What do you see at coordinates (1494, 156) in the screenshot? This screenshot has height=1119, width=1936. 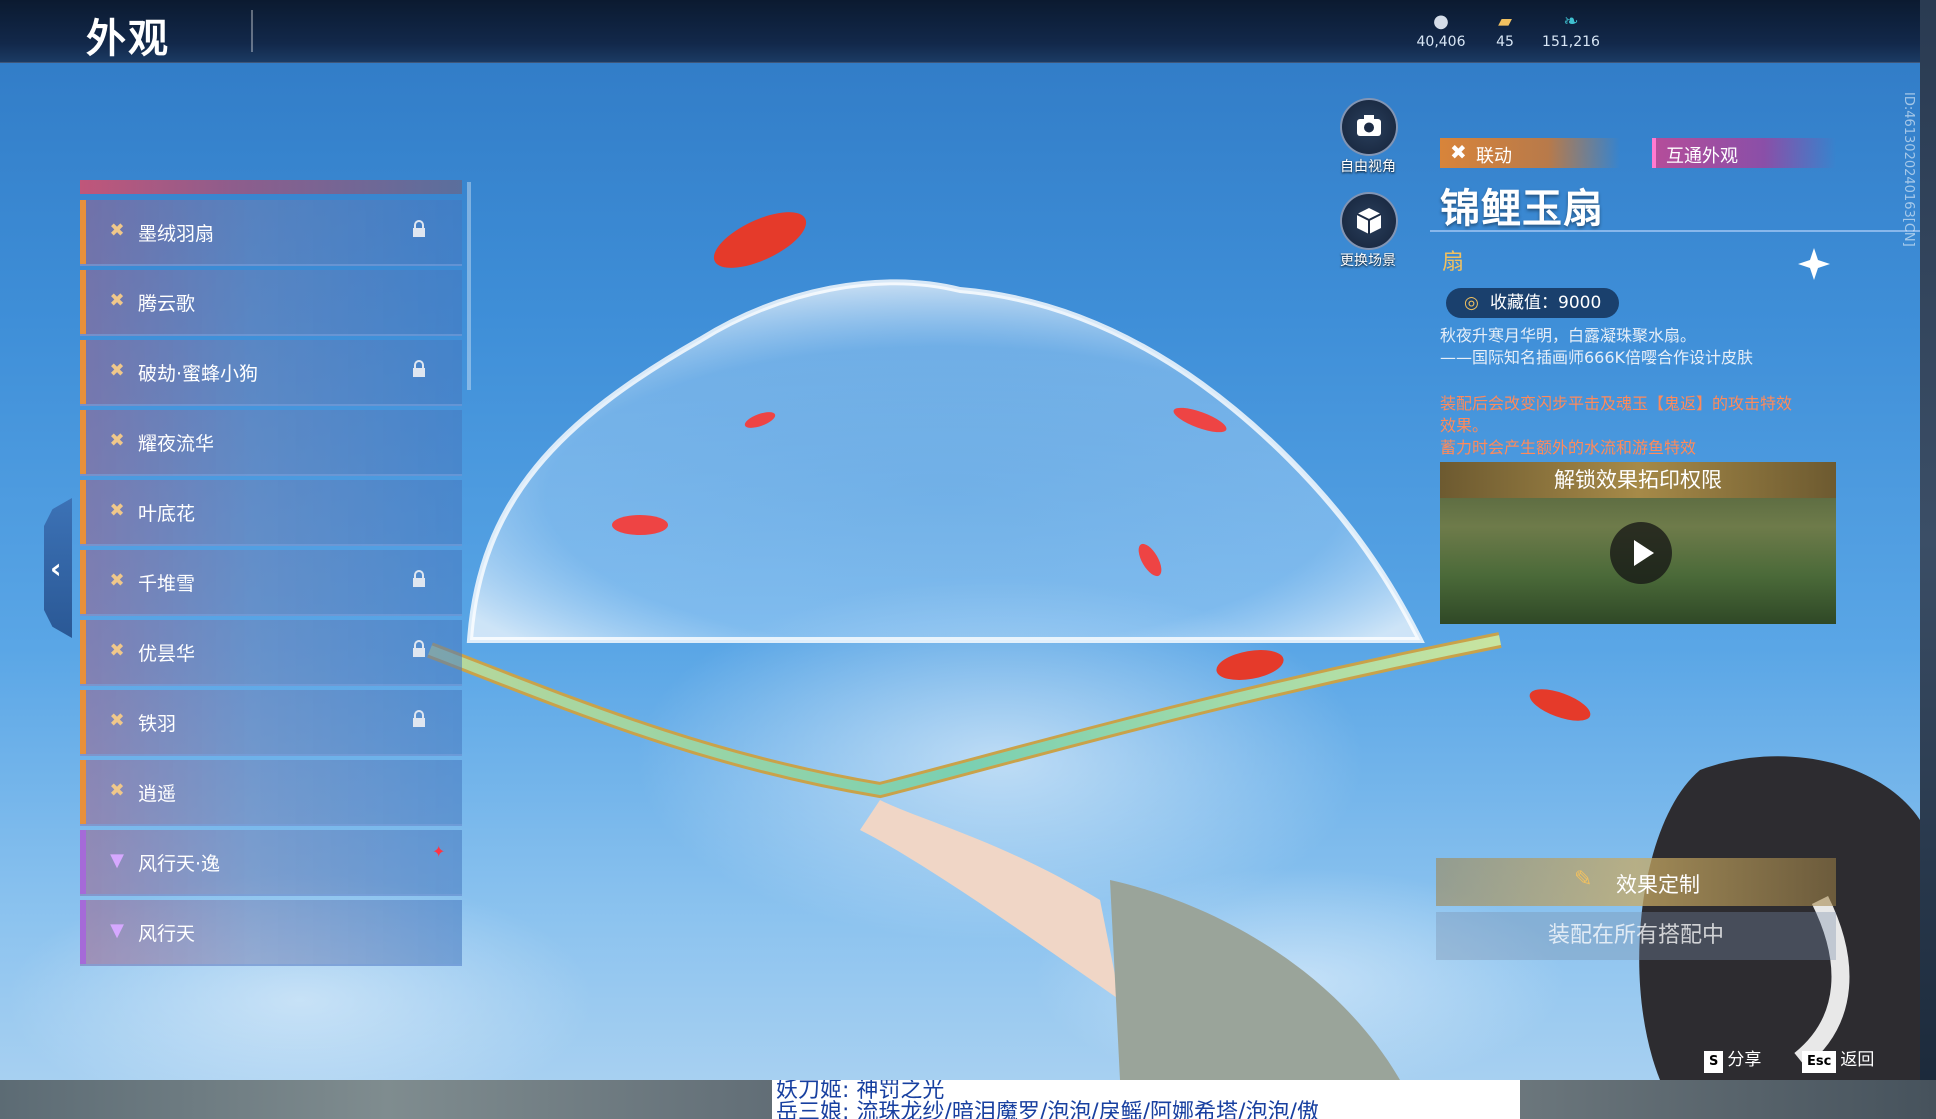 I see `collab-tag-label: 联动` at bounding box center [1494, 156].